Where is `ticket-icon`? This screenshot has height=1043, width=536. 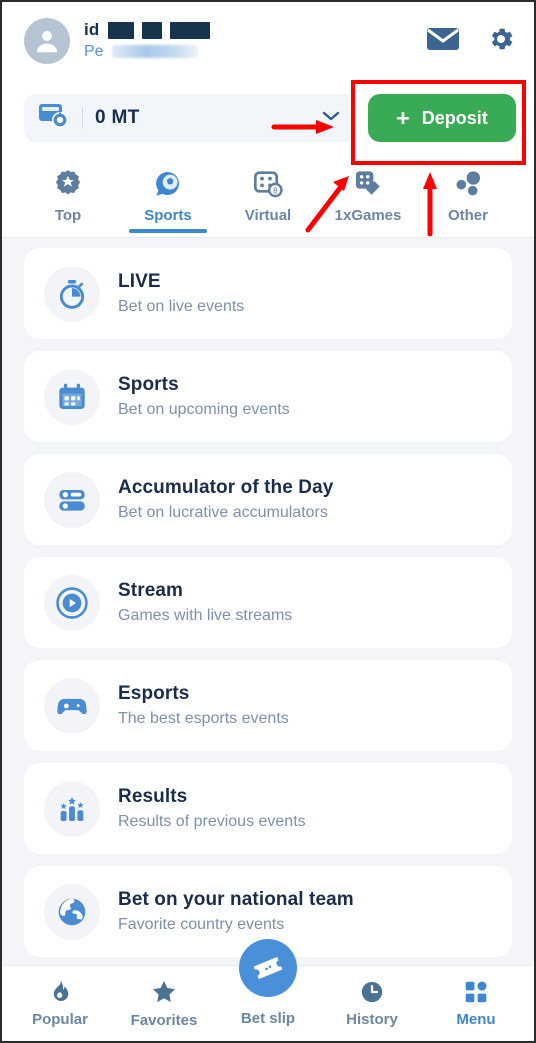
ticket-icon is located at coordinates (268, 968).